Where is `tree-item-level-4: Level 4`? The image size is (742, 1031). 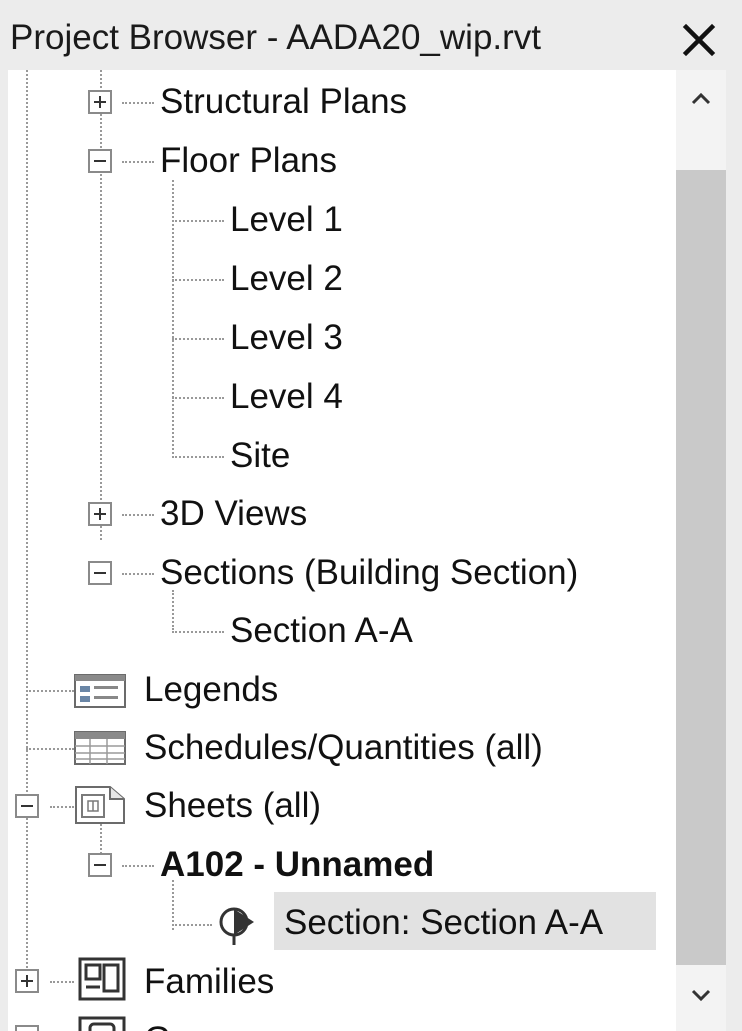 tree-item-level-4: Level 4 is located at coordinates (286, 397).